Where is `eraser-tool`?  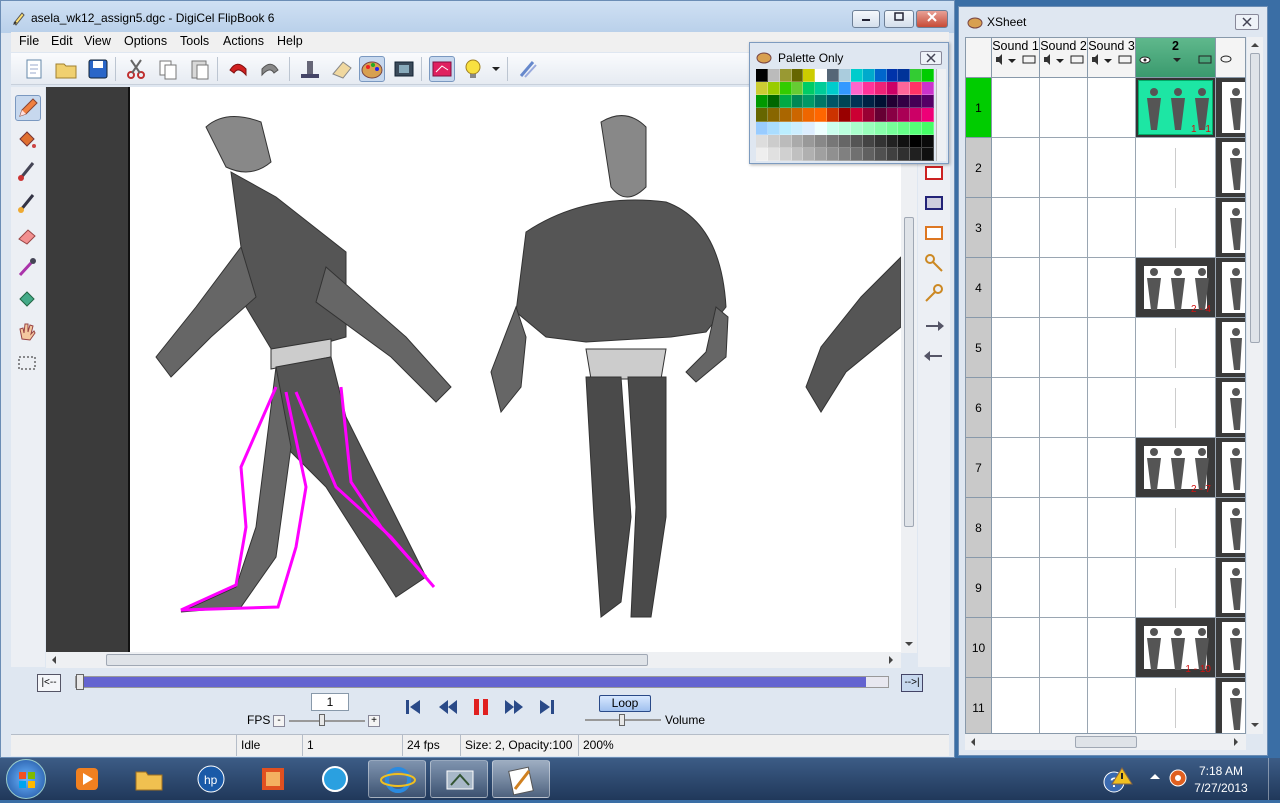
eraser-tool is located at coordinates (28, 236).